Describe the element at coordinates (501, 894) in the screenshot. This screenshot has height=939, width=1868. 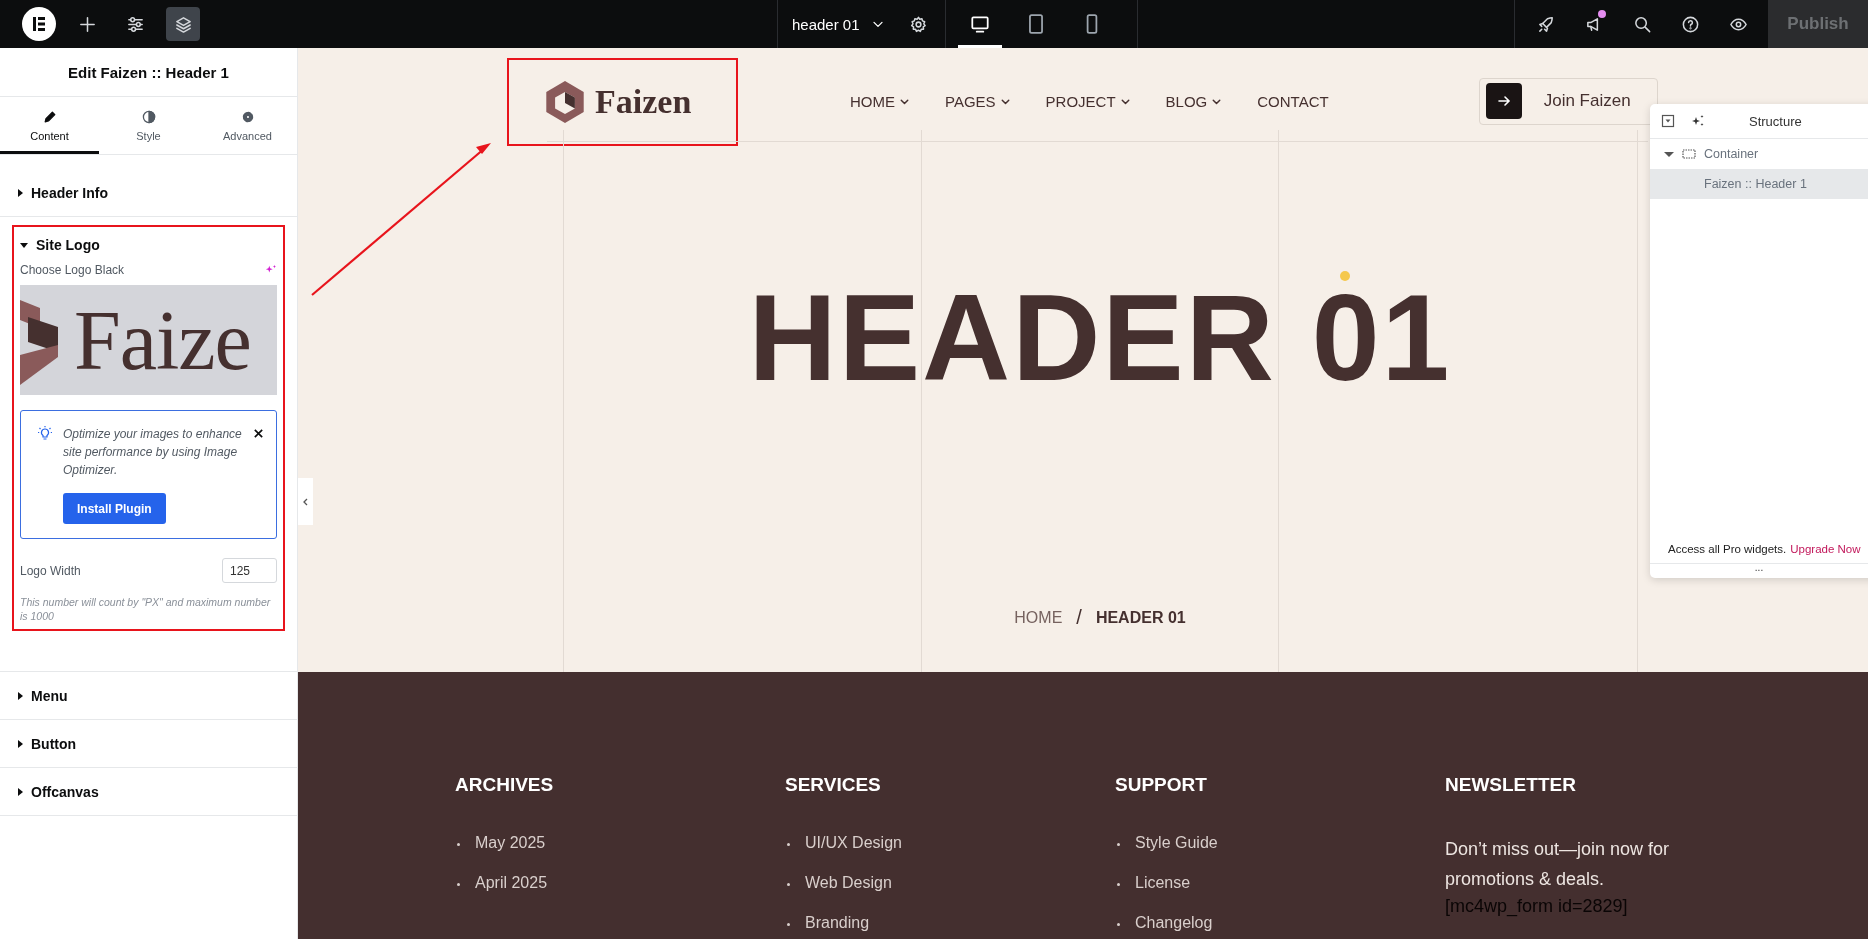
I see `footer-link: April 2025` at that location.